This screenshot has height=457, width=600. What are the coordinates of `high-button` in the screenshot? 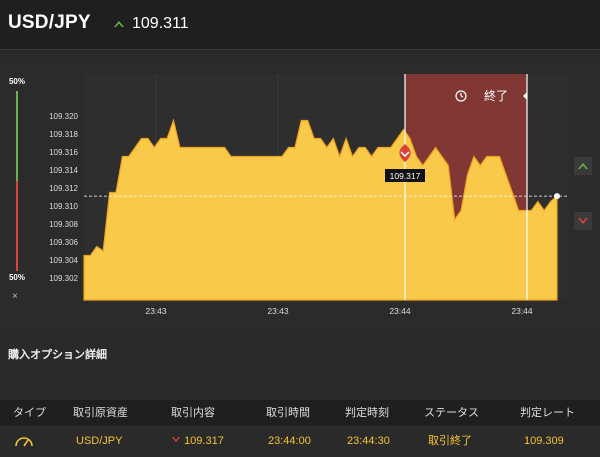 It's located at (583, 166).